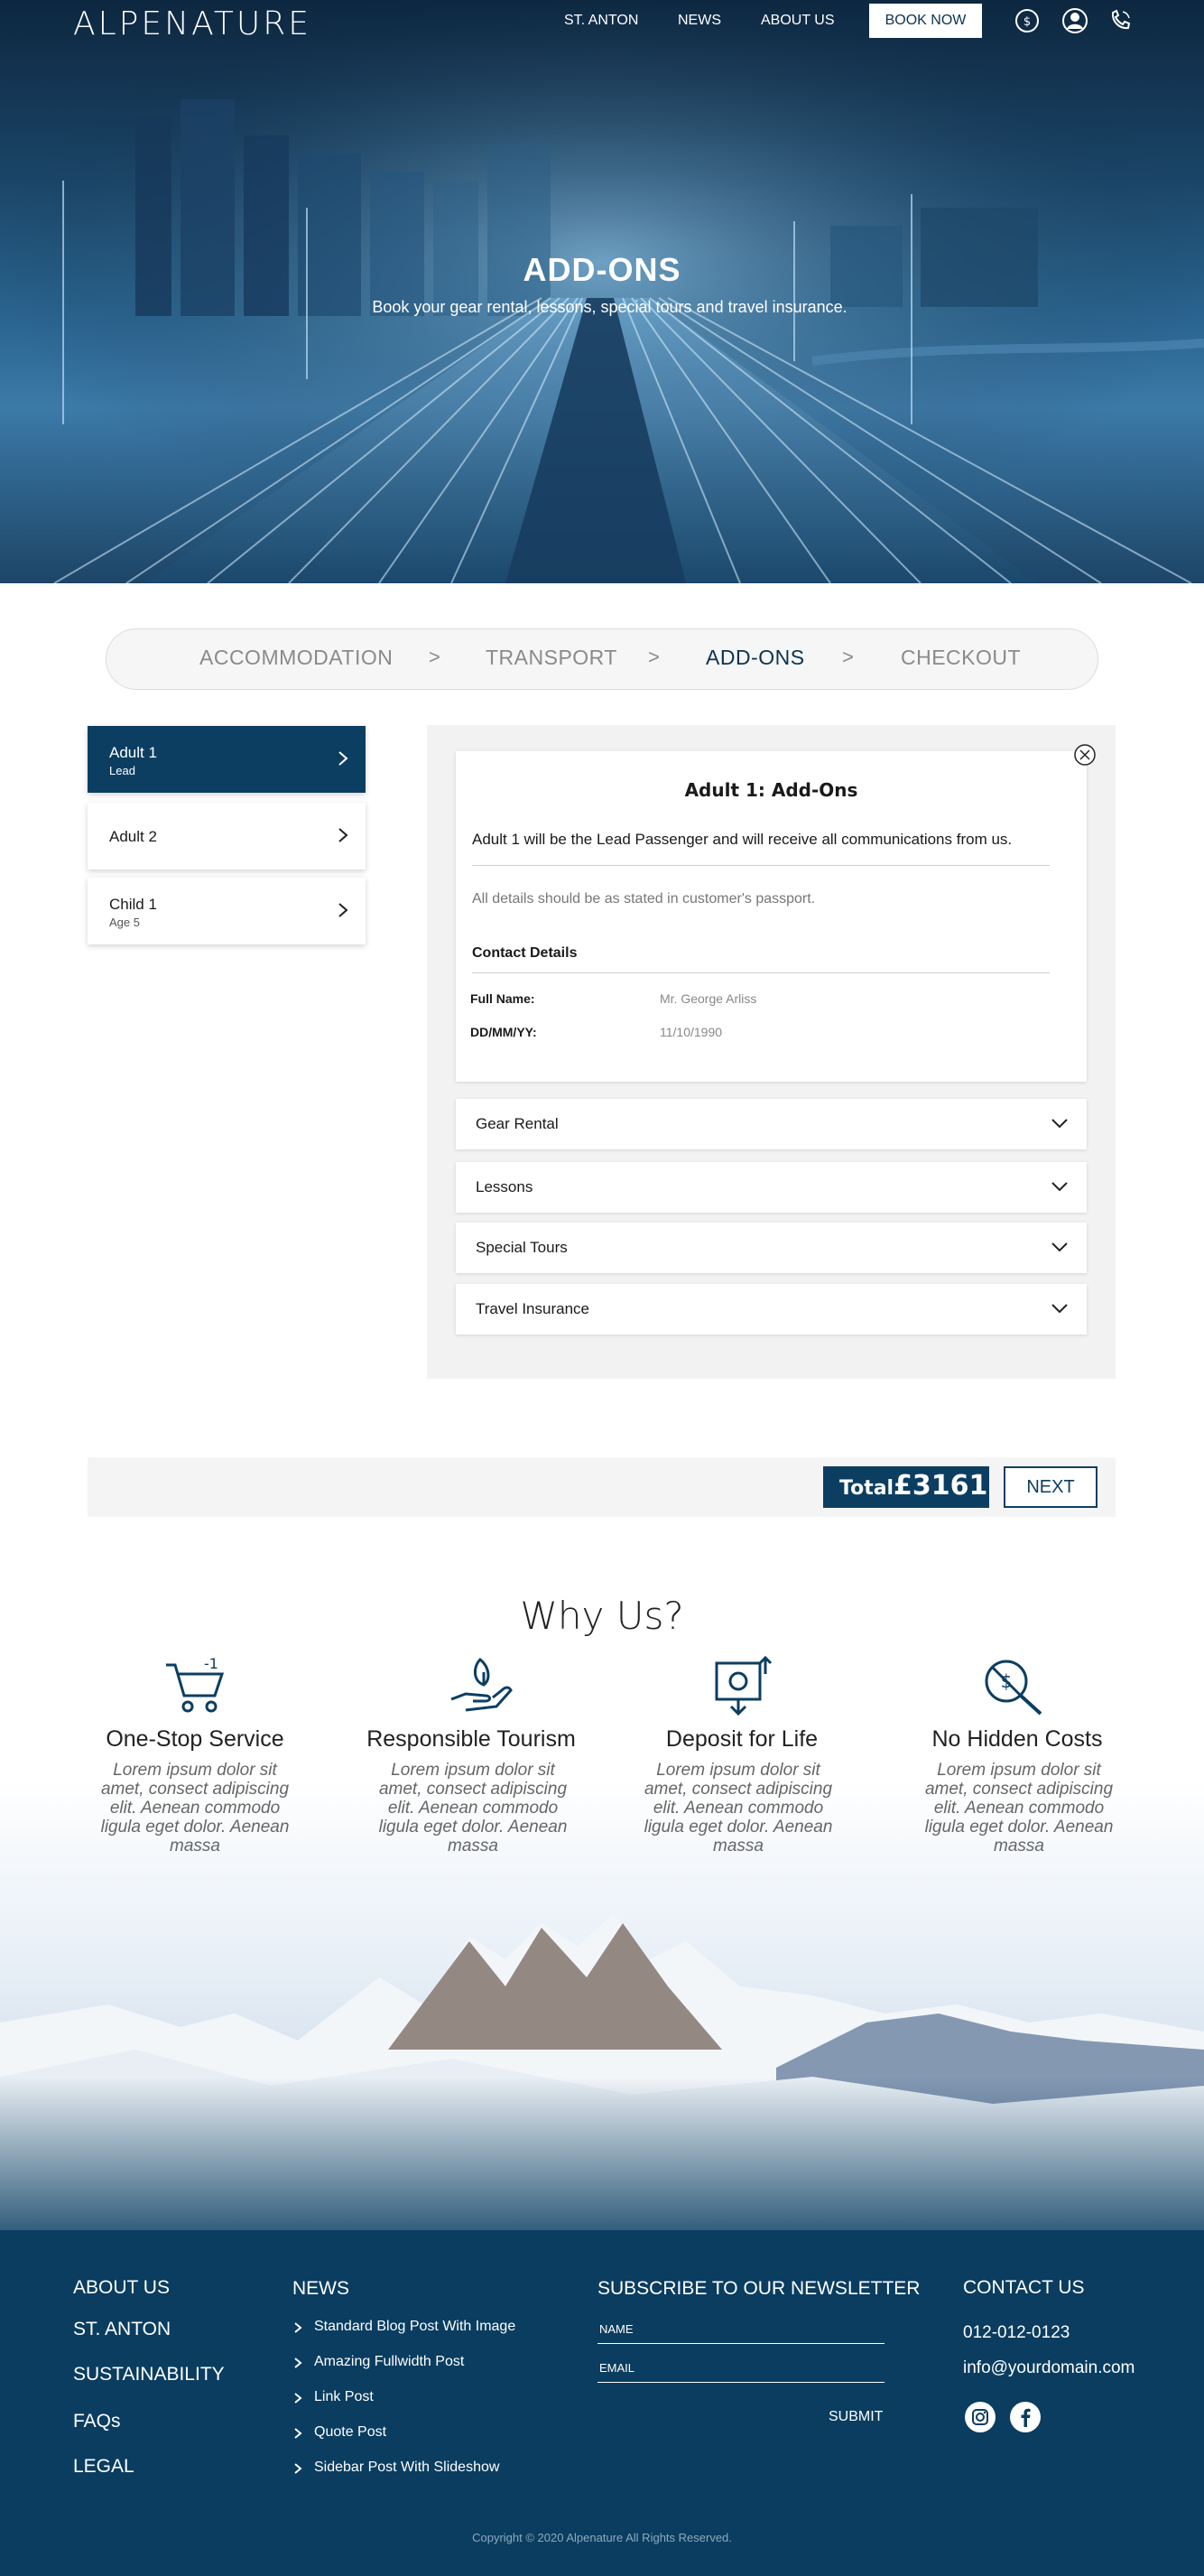 This screenshot has width=1204, height=2576. Describe the element at coordinates (133, 836) in the screenshot. I see `passenger-name: Adult 2` at that location.